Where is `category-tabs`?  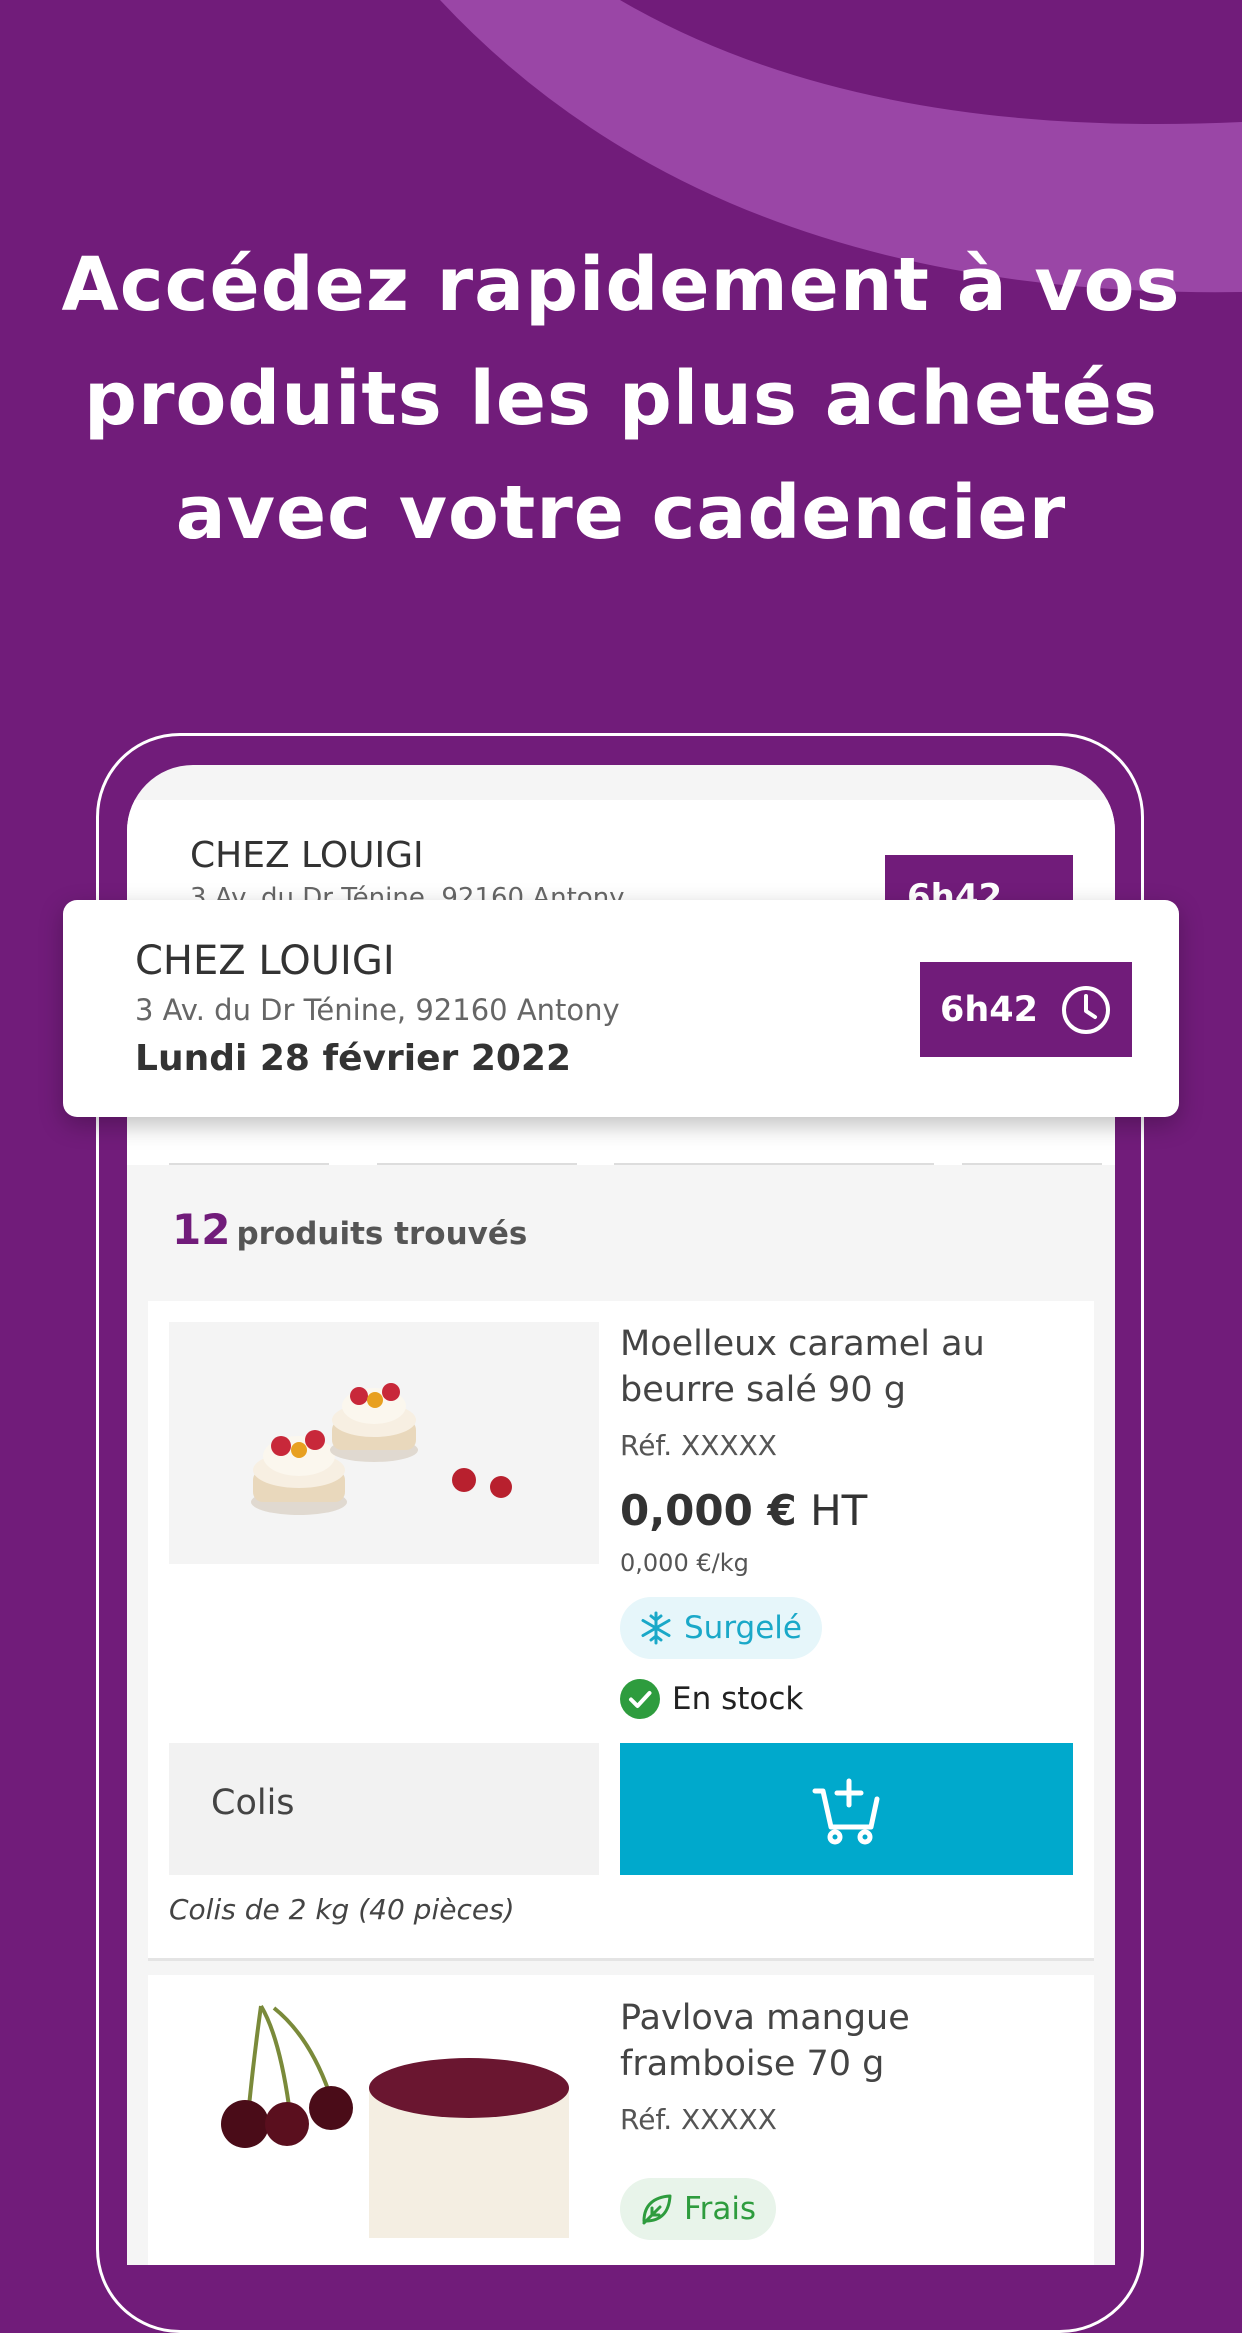 category-tabs is located at coordinates (621, 1140).